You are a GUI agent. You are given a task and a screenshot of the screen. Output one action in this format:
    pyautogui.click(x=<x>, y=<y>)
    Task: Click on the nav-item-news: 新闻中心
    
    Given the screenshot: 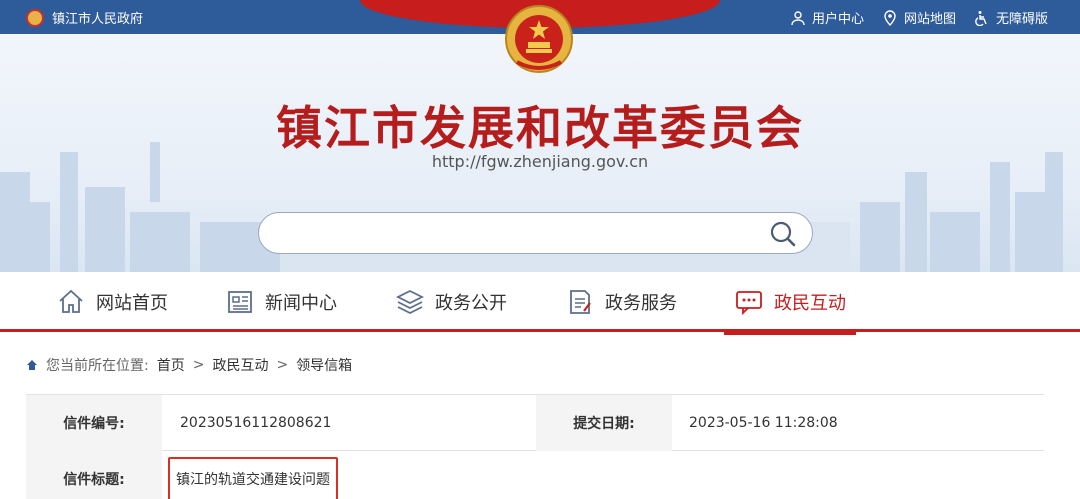 What is the action you would take?
    pyautogui.click(x=281, y=302)
    